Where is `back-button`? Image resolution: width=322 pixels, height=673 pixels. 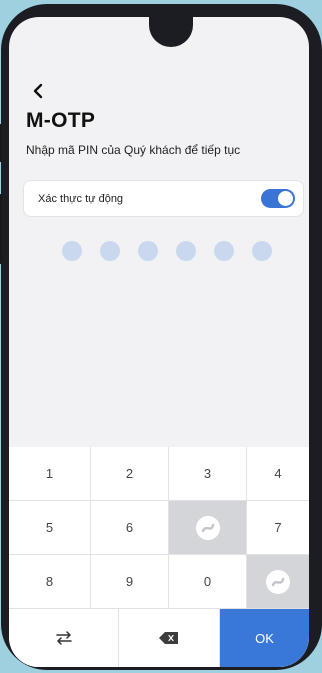 back-button is located at coordinates (39, 91).